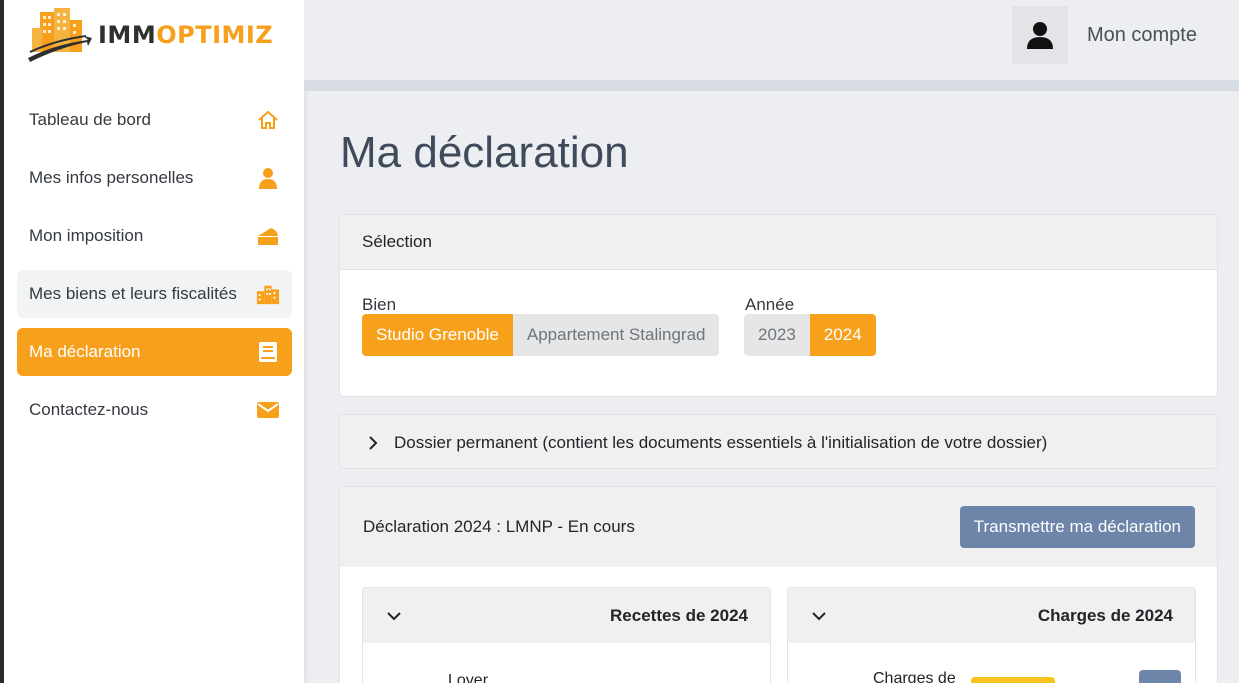  I want to click on topbar: Mon compte, so click(771, 40).